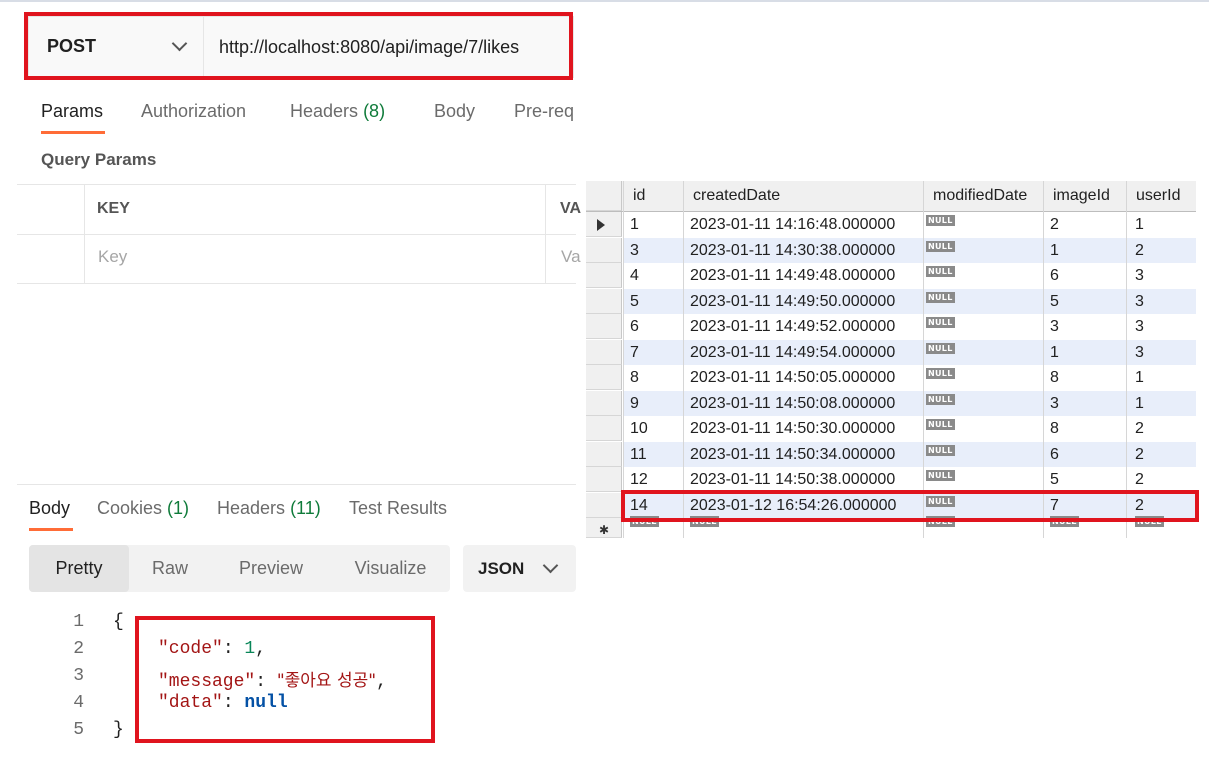 This screenshot has height=779, width=1209. Describe the element at coordinates (634, 225) in the screenshot. I see `cell-id: 1` at that location.